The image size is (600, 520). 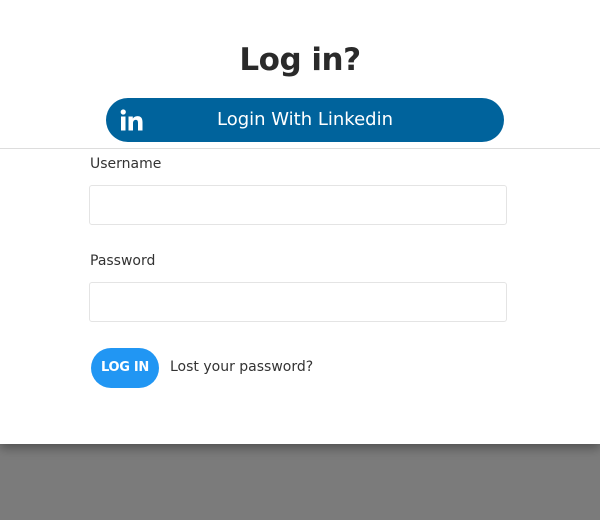 I want to click on password-label: Password, so click(x=123, y=261).